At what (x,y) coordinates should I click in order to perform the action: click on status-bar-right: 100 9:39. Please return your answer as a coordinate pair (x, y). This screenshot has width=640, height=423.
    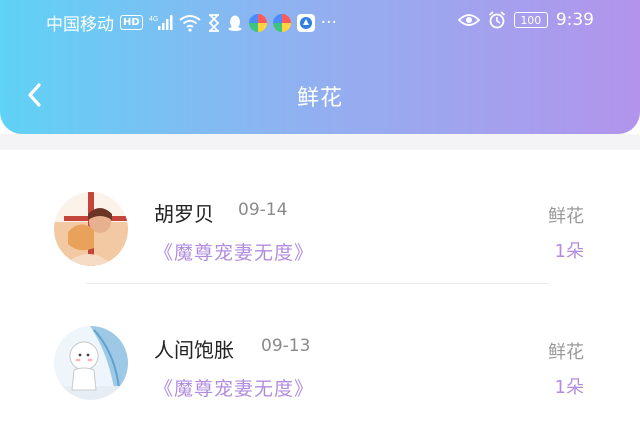
    Looking at the image, I should click on (525, 20).